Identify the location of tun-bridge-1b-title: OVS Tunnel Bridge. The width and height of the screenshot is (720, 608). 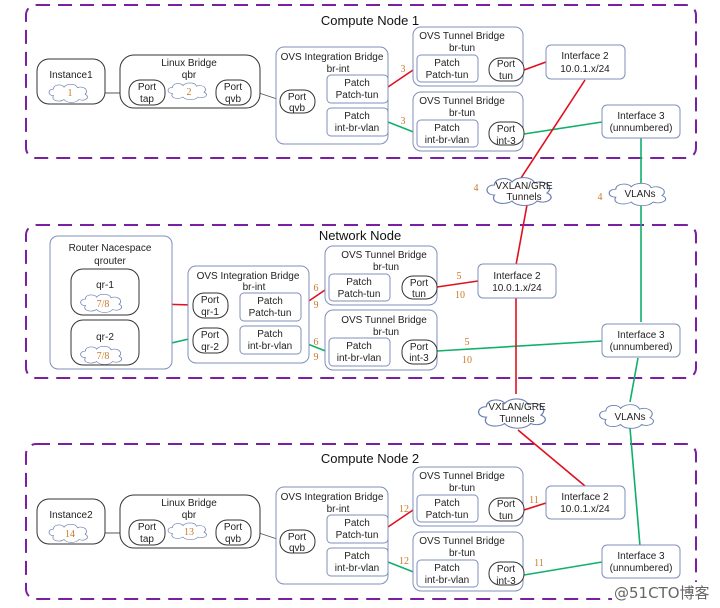
(462, 101).